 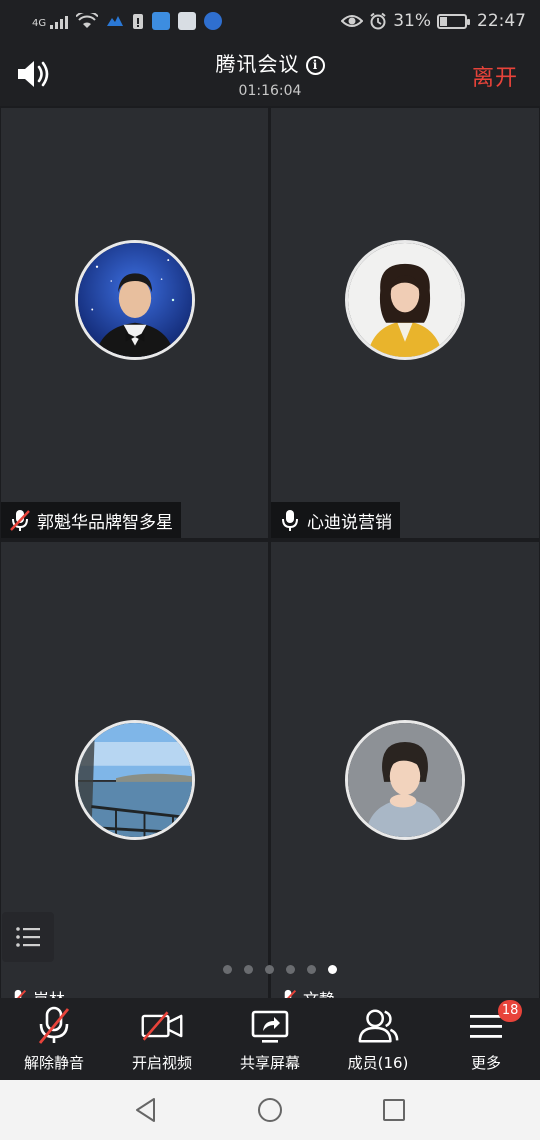 I want to click on meeting-header: 腾讯会议 i 01:16:04 离开, so click(x=270, y=74).